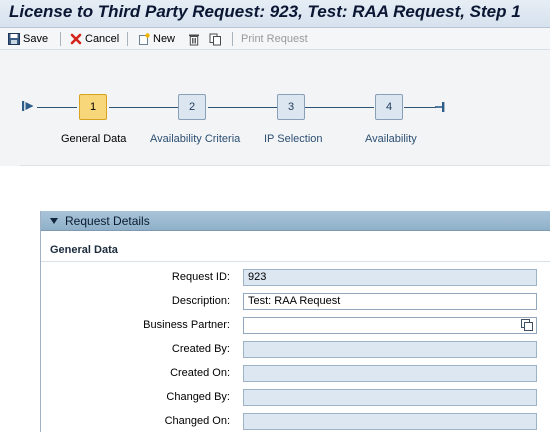  I want to click on copy-button, so click(215, 39).